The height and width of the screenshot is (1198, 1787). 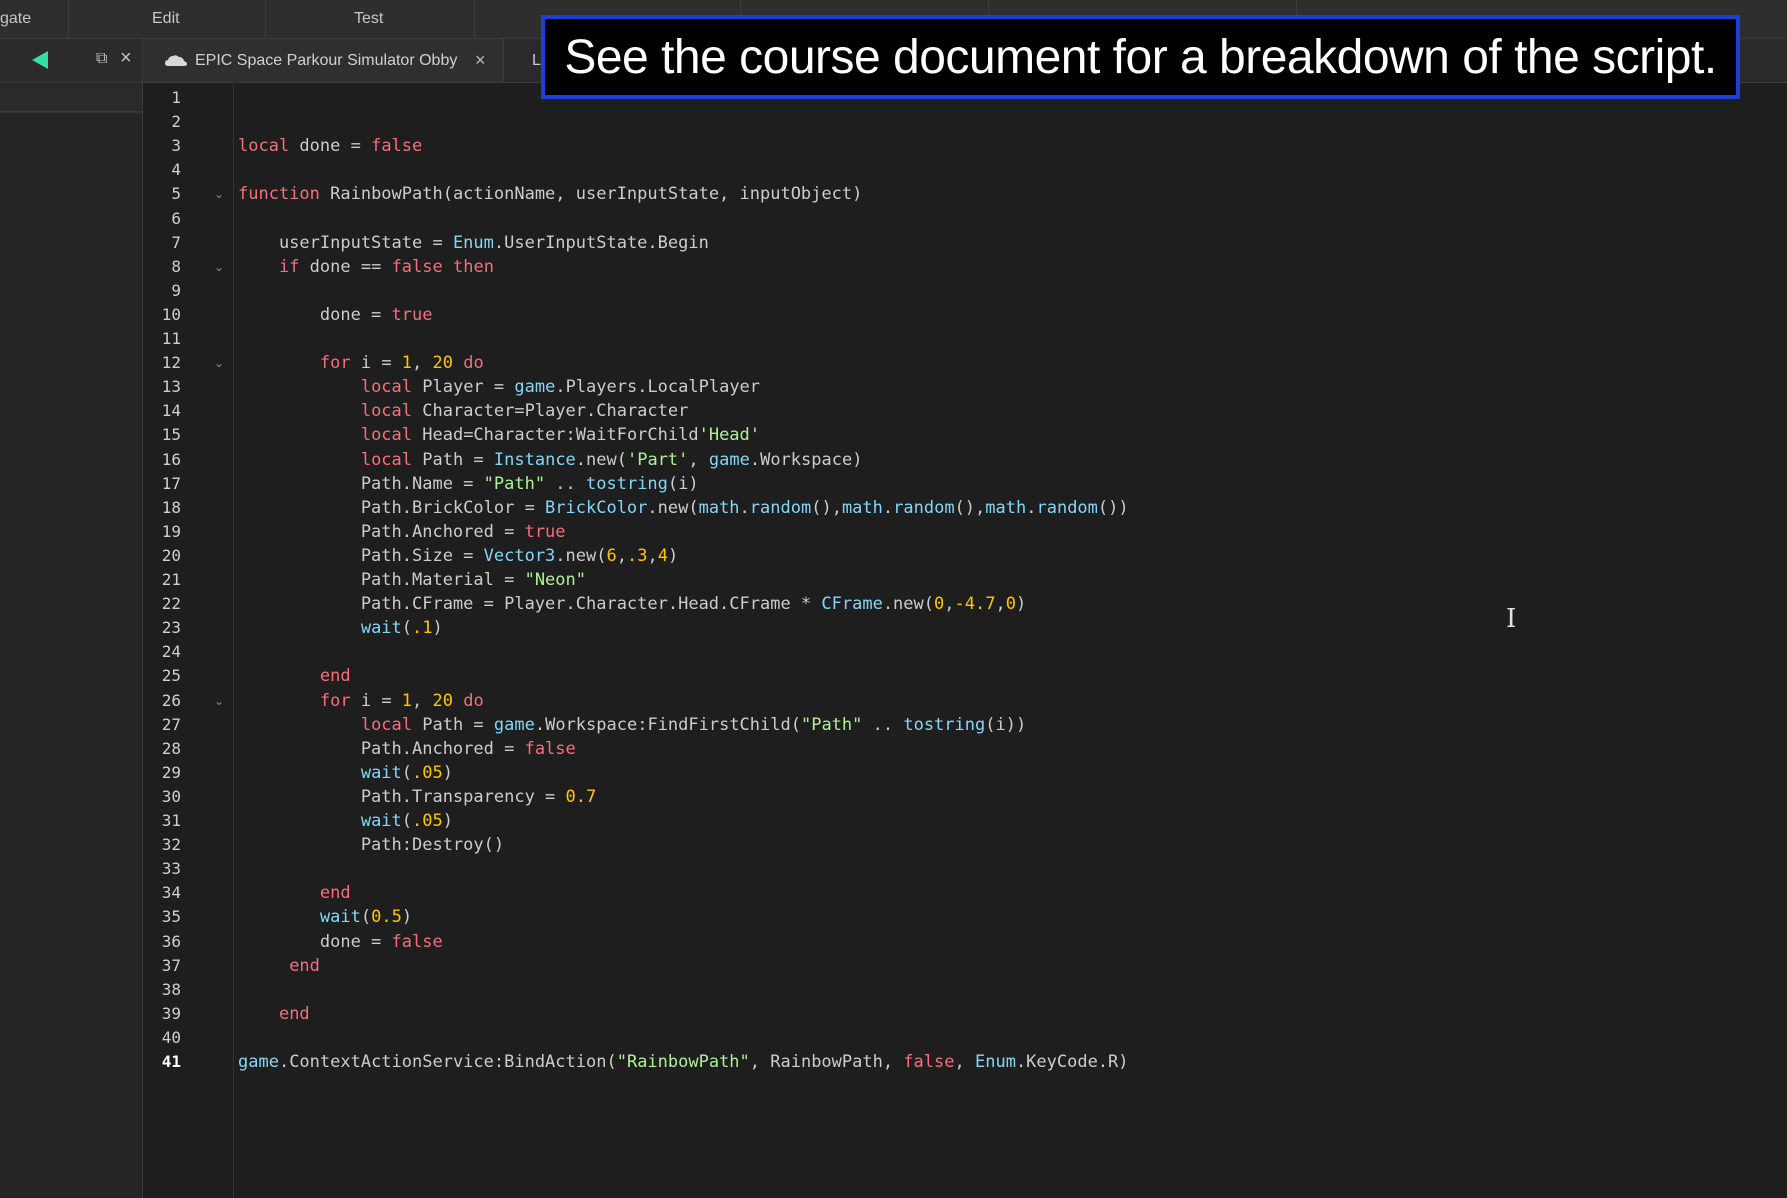 I want to click on code-token: 0.5, so click(x=386, y=917).